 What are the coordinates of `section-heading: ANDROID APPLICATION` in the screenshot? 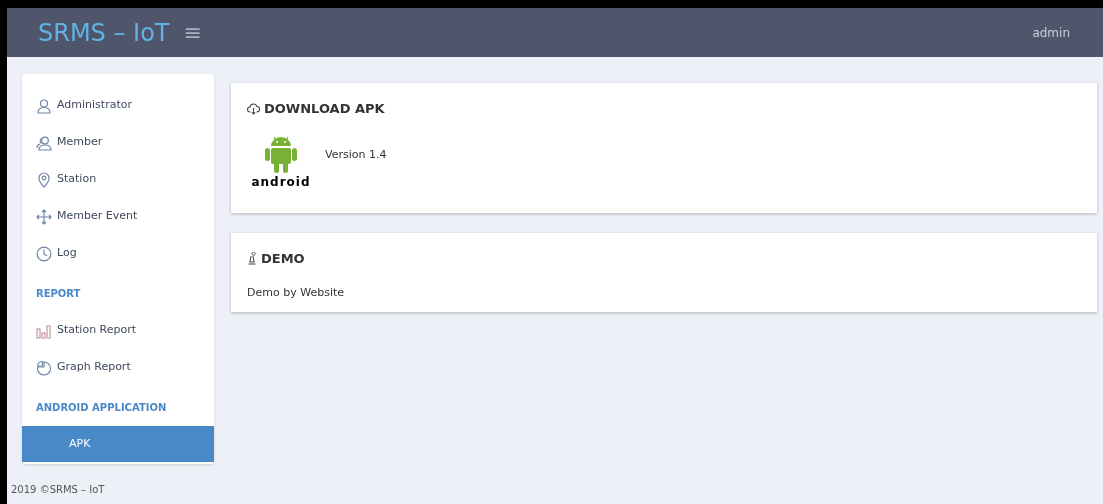 It's located at (101, 408).